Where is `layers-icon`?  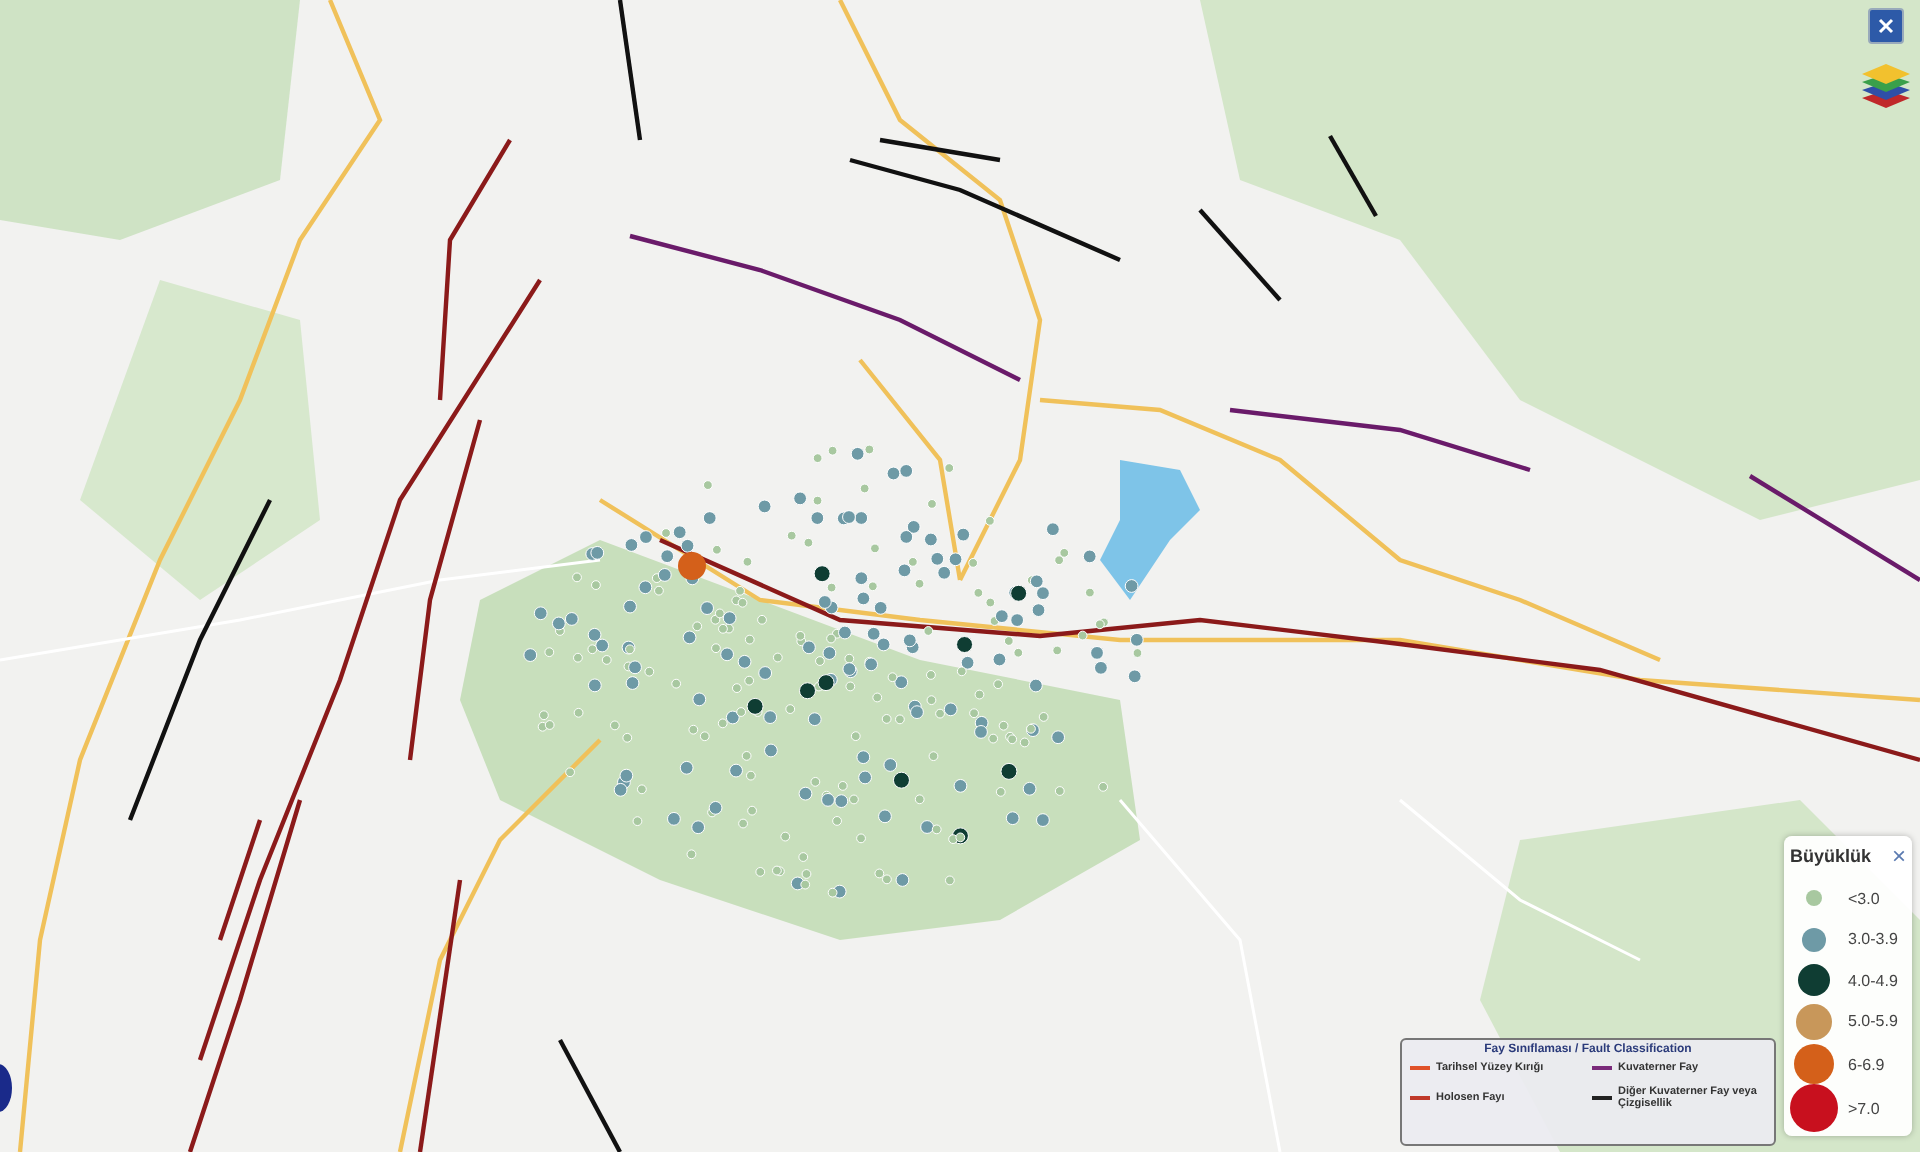 layers-icon is located at coordinates (1886, 86).